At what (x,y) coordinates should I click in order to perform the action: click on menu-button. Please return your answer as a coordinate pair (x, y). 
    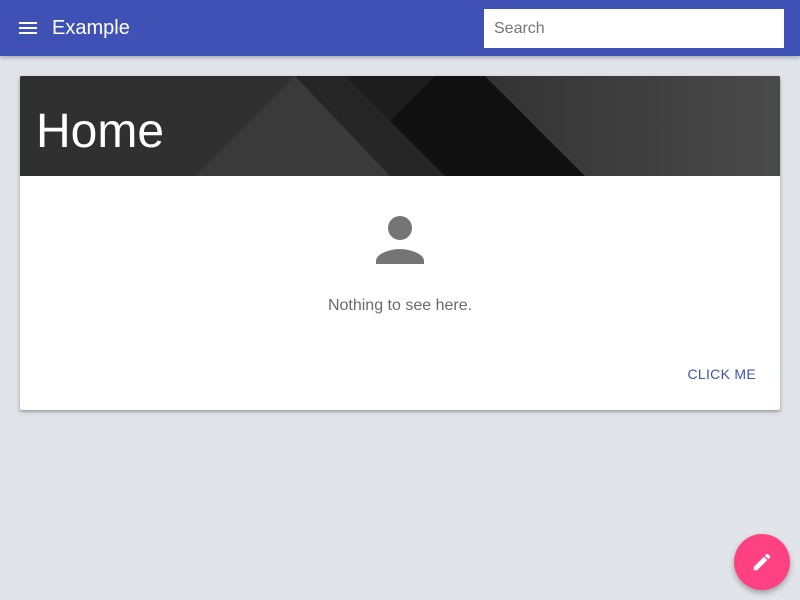
    Looking at the image, I should click on (28, 28).